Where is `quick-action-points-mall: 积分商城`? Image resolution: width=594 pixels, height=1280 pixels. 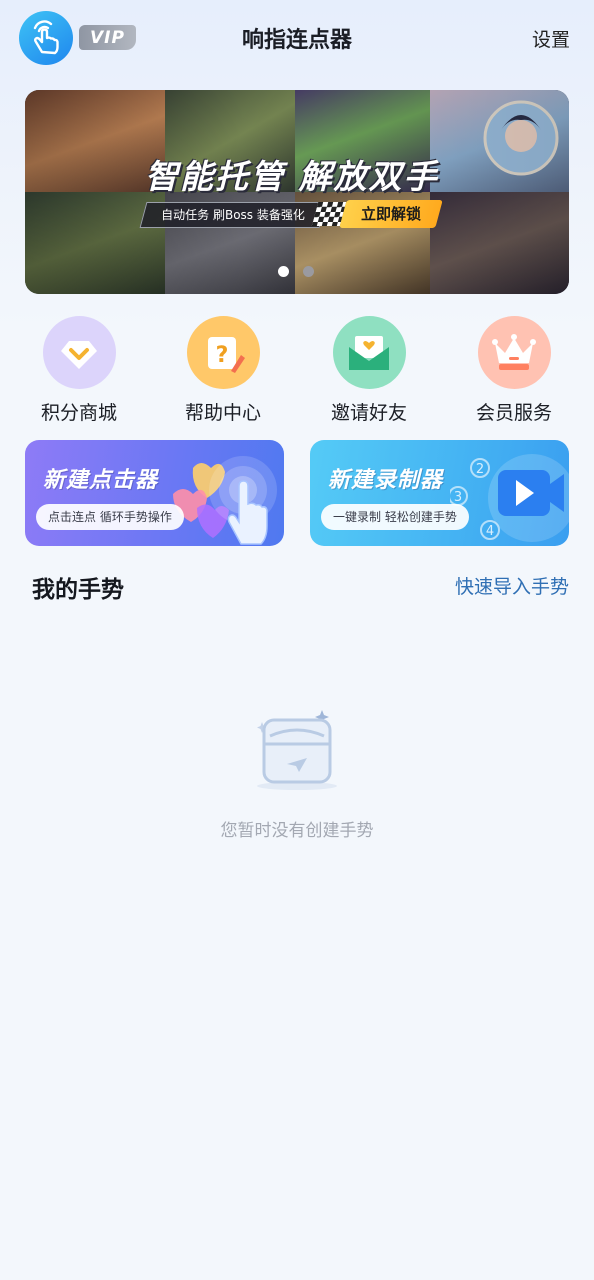 quick-action-points-mall: 积分商城 is located at coordinates (79, 370).